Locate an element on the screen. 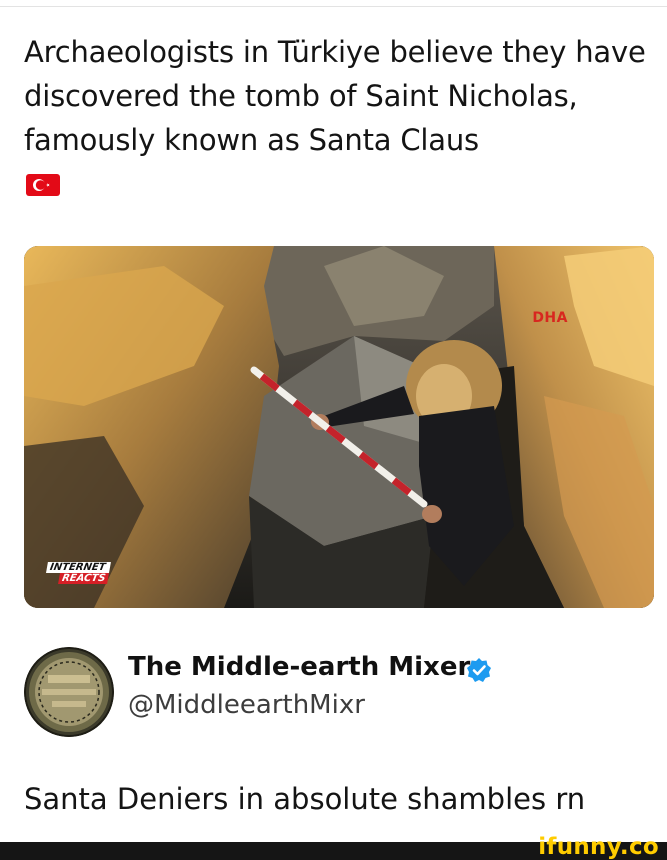  internet-reacts-badge: INTERNET REACTS is located at coordinates (78, 573).